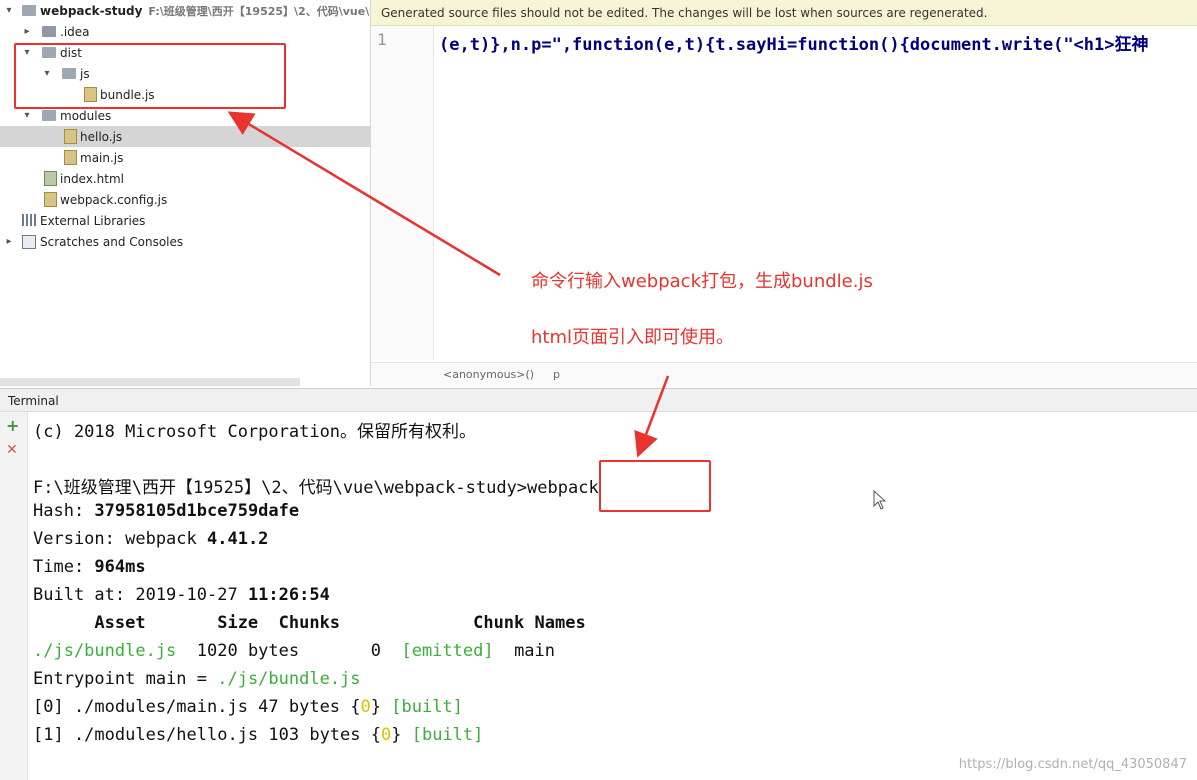 Image resolution: width=1197 pixels, height=780 pixels. Describe the element at coordinates (1072, 764) in the screenshot. I see `watermark: https://blog.csdn.net/qq_43050847` at that location.